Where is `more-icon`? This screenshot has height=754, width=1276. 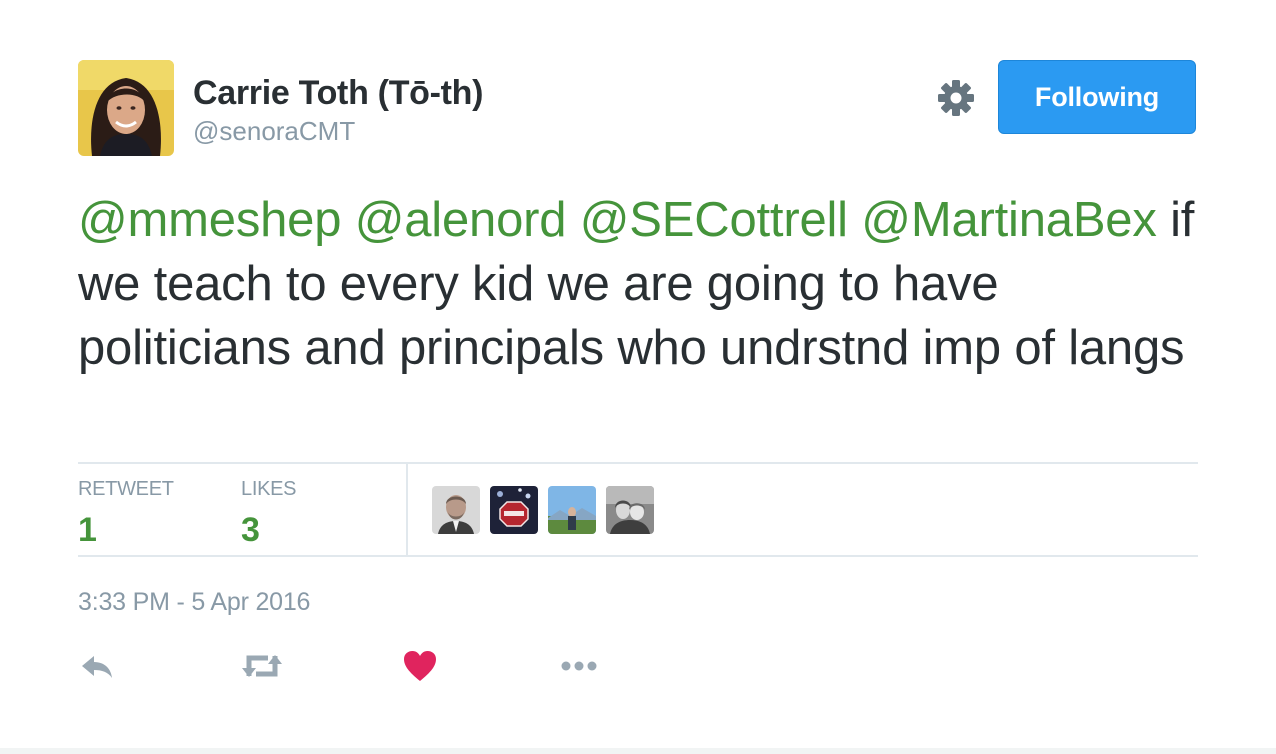
more-icon is located at coordinates (580, 666).